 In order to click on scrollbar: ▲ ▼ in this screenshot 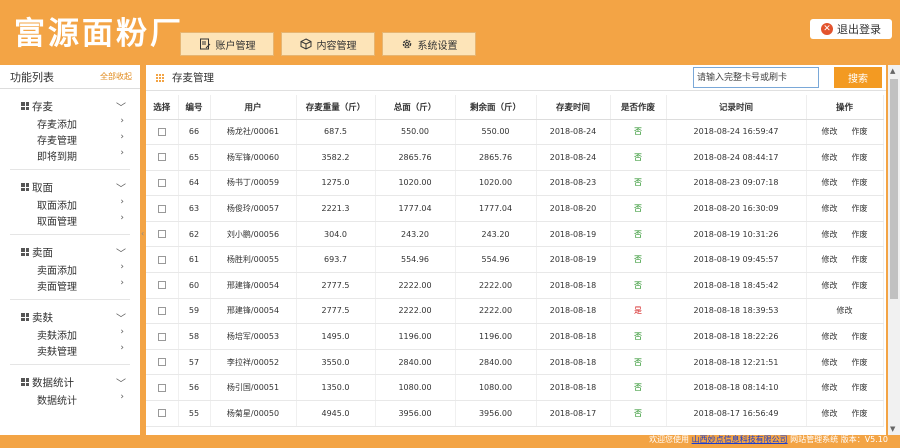, I will do `click(894, 250)`.